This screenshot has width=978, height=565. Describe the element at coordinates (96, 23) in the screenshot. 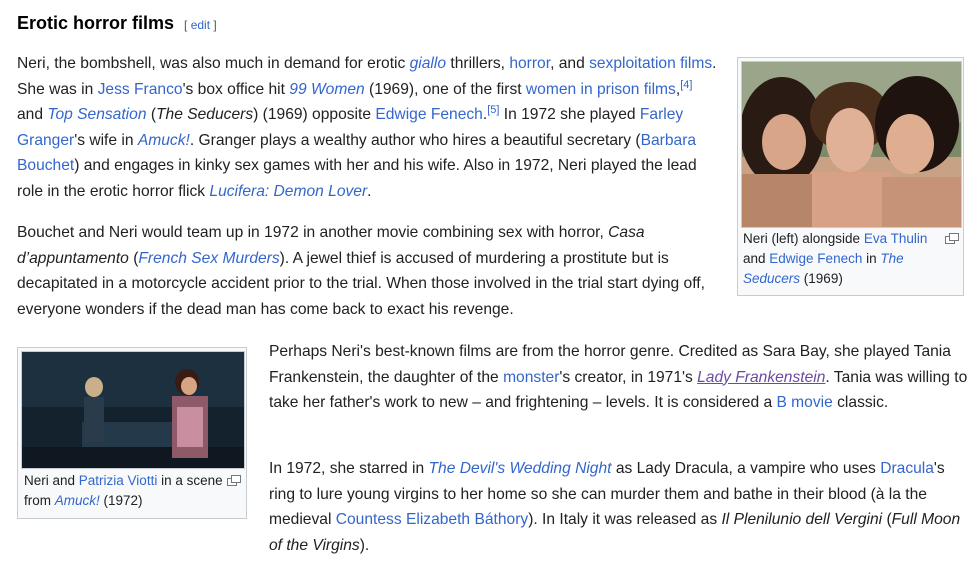

I see `section-title: Erotic horror films` at that location.